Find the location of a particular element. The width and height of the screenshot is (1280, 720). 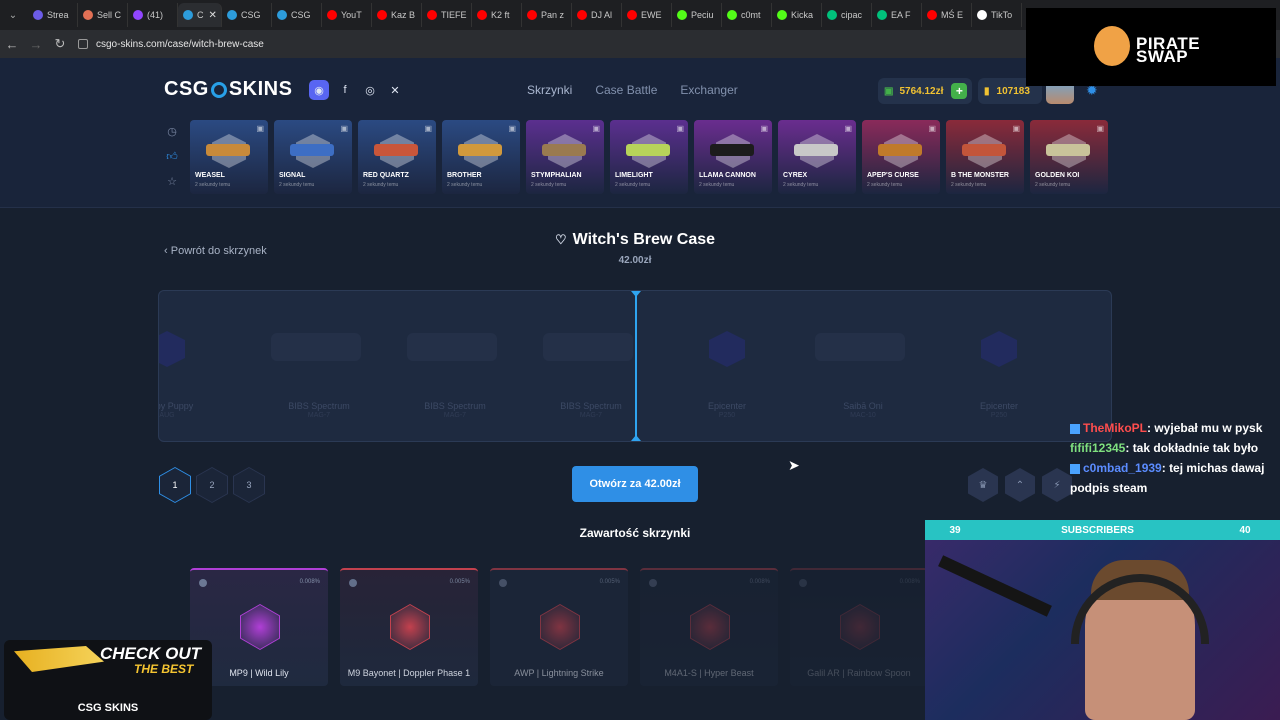

sponsor-logo: PIRATE SWAP is located at coordinates (1151, 47).